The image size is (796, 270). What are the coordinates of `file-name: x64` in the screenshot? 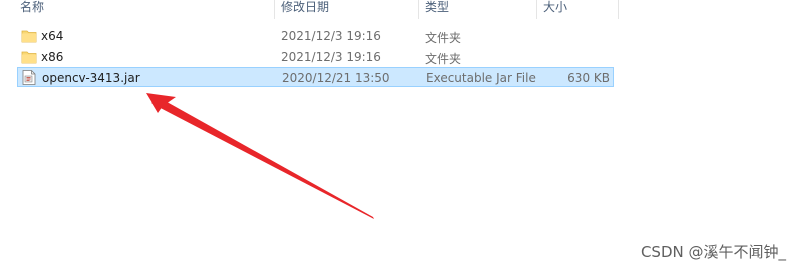 It's located at (52, 36).